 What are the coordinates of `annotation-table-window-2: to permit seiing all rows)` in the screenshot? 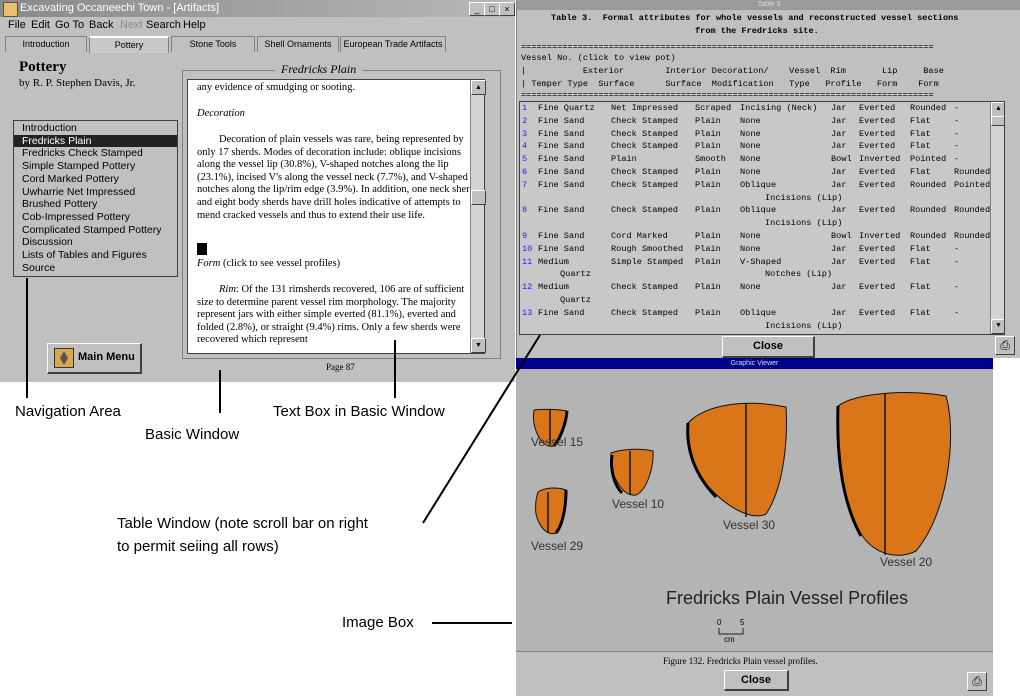 It's located at (198, 546).